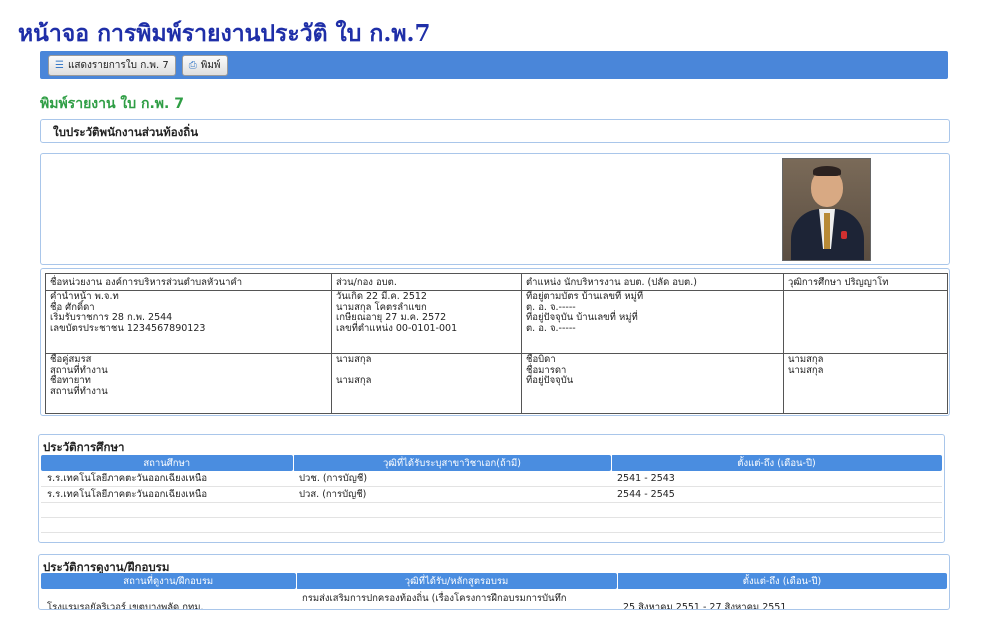 This screenshot has width=997, height=628. I want to click on citizen-id: เลขบัตรประชาชน 1234567890123, so click(128, 328).